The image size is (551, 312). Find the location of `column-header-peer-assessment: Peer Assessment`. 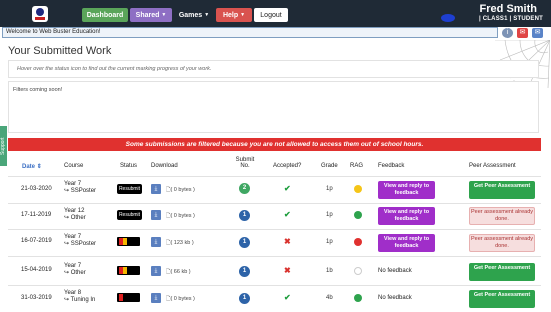

column-header-peer-assessment: Peer Assessment is located at coordinates (492, 166).